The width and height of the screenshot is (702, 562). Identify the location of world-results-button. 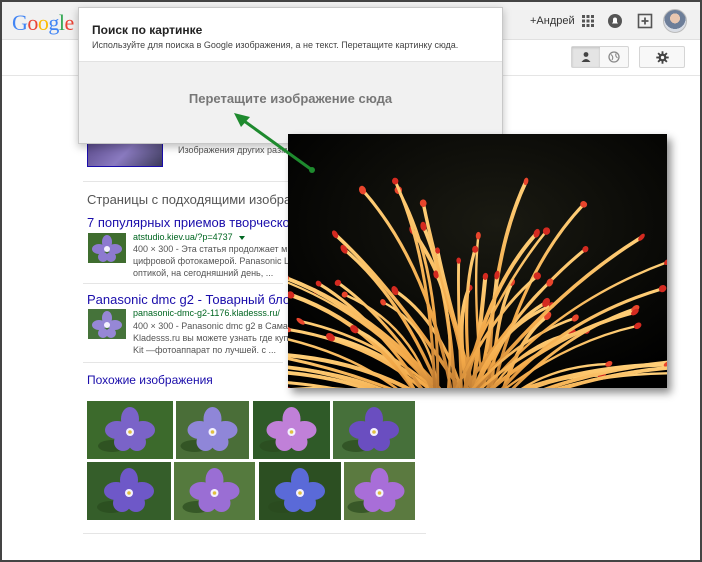
(614, 57).